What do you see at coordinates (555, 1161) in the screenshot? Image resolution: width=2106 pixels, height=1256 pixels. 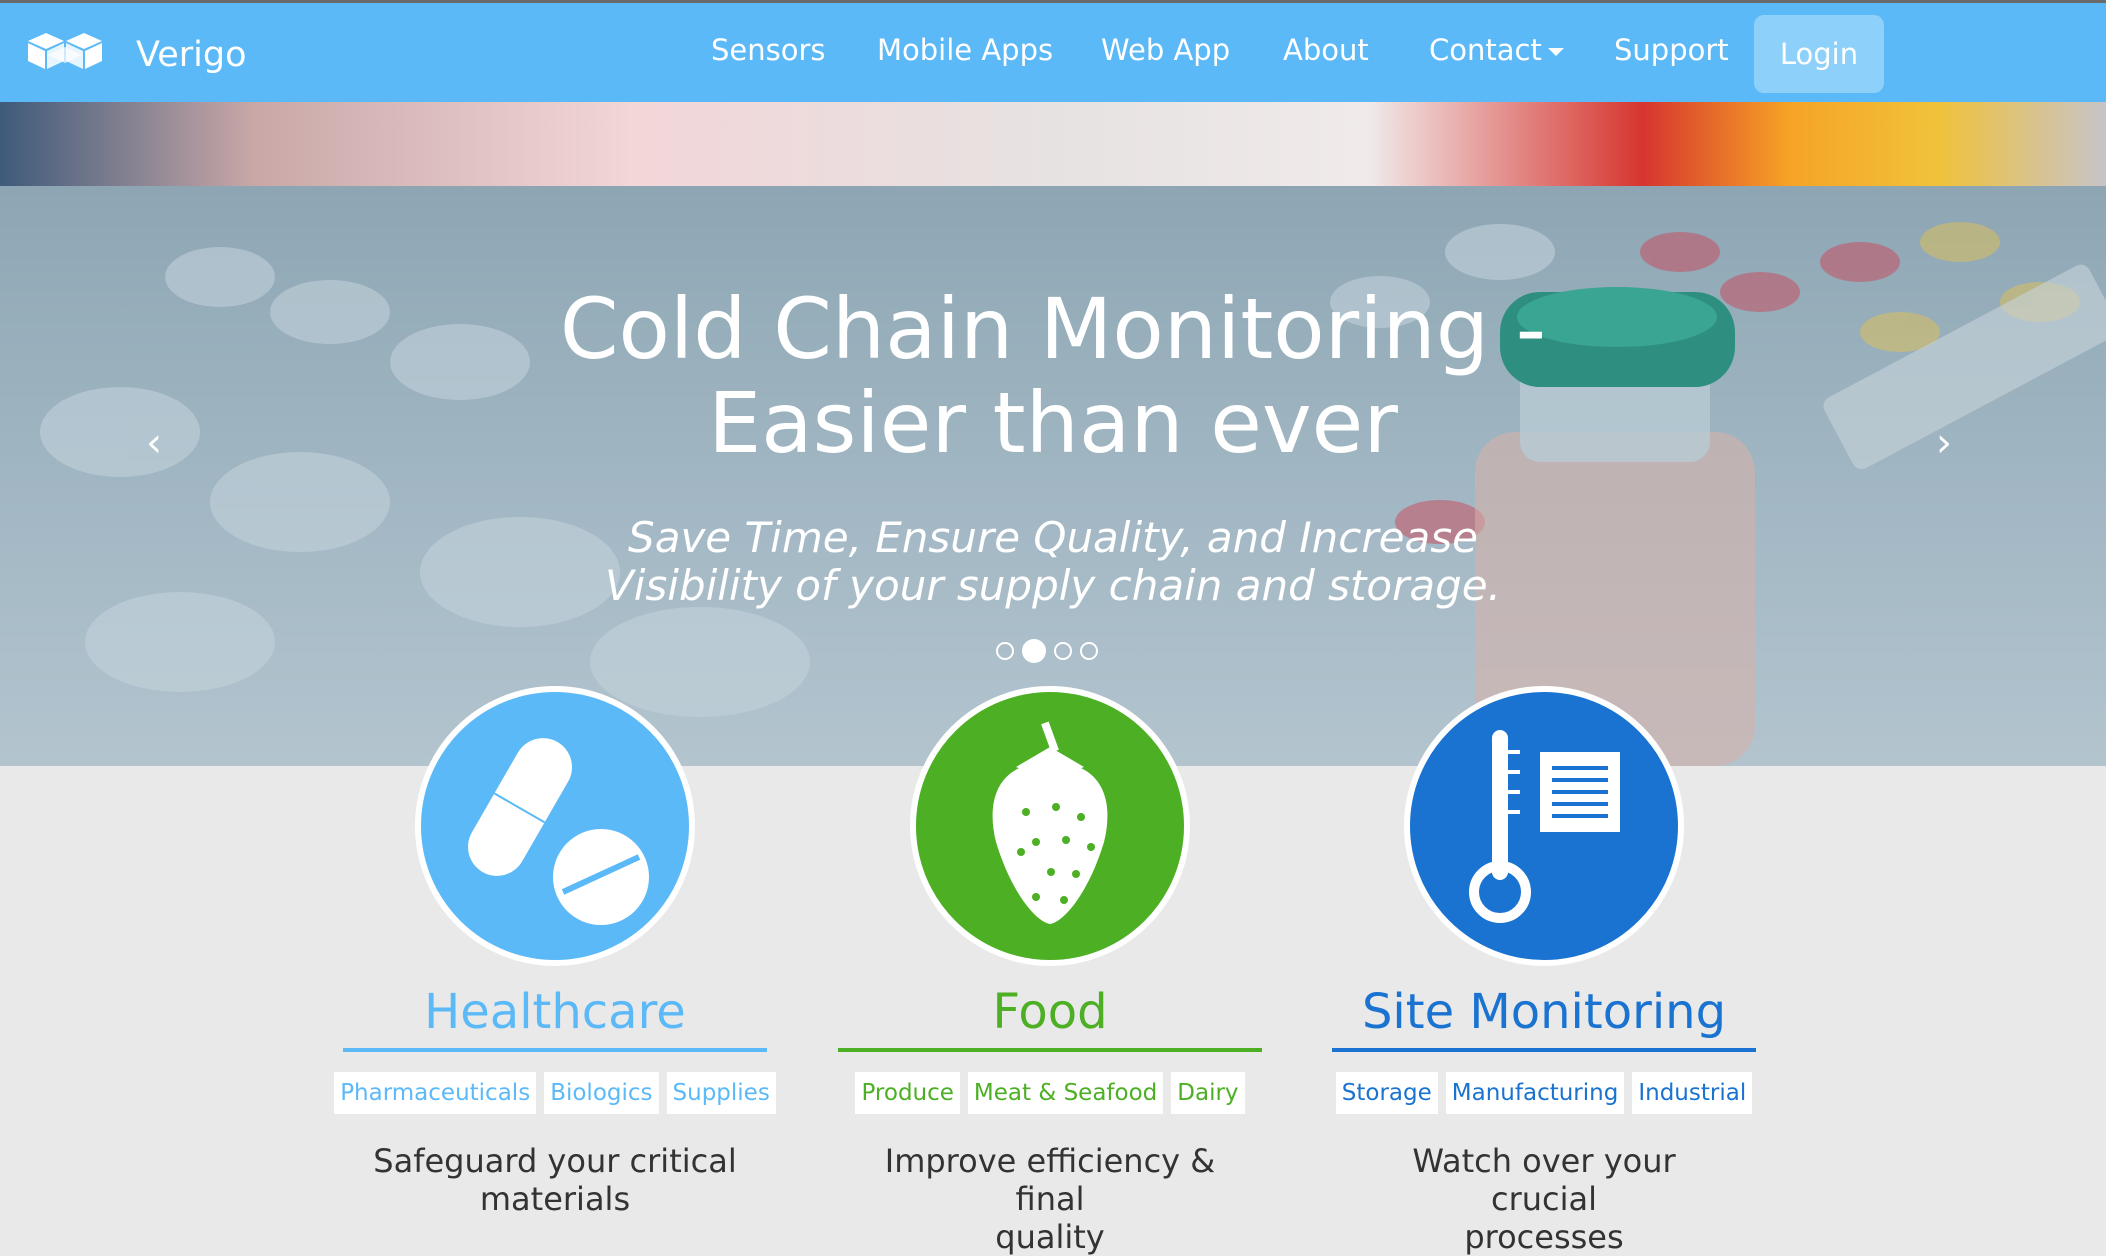 I see `feature-description-line1: Safeguard your critical` at bounding box center [555, 1161].